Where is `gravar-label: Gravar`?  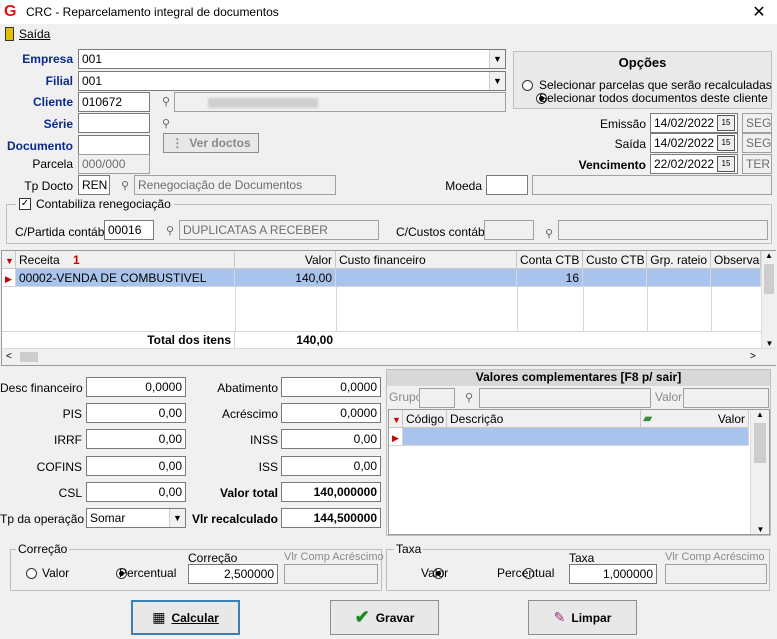
gravar-label: Gravar is located at coordinates (395, 617).